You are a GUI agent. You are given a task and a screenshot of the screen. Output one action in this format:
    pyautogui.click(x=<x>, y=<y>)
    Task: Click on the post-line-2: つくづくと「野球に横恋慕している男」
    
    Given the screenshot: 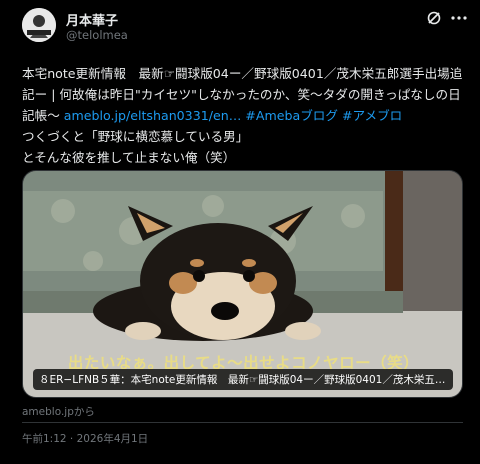 What is the action you would take?
    pyautogui.click(x=135, y=136)
    